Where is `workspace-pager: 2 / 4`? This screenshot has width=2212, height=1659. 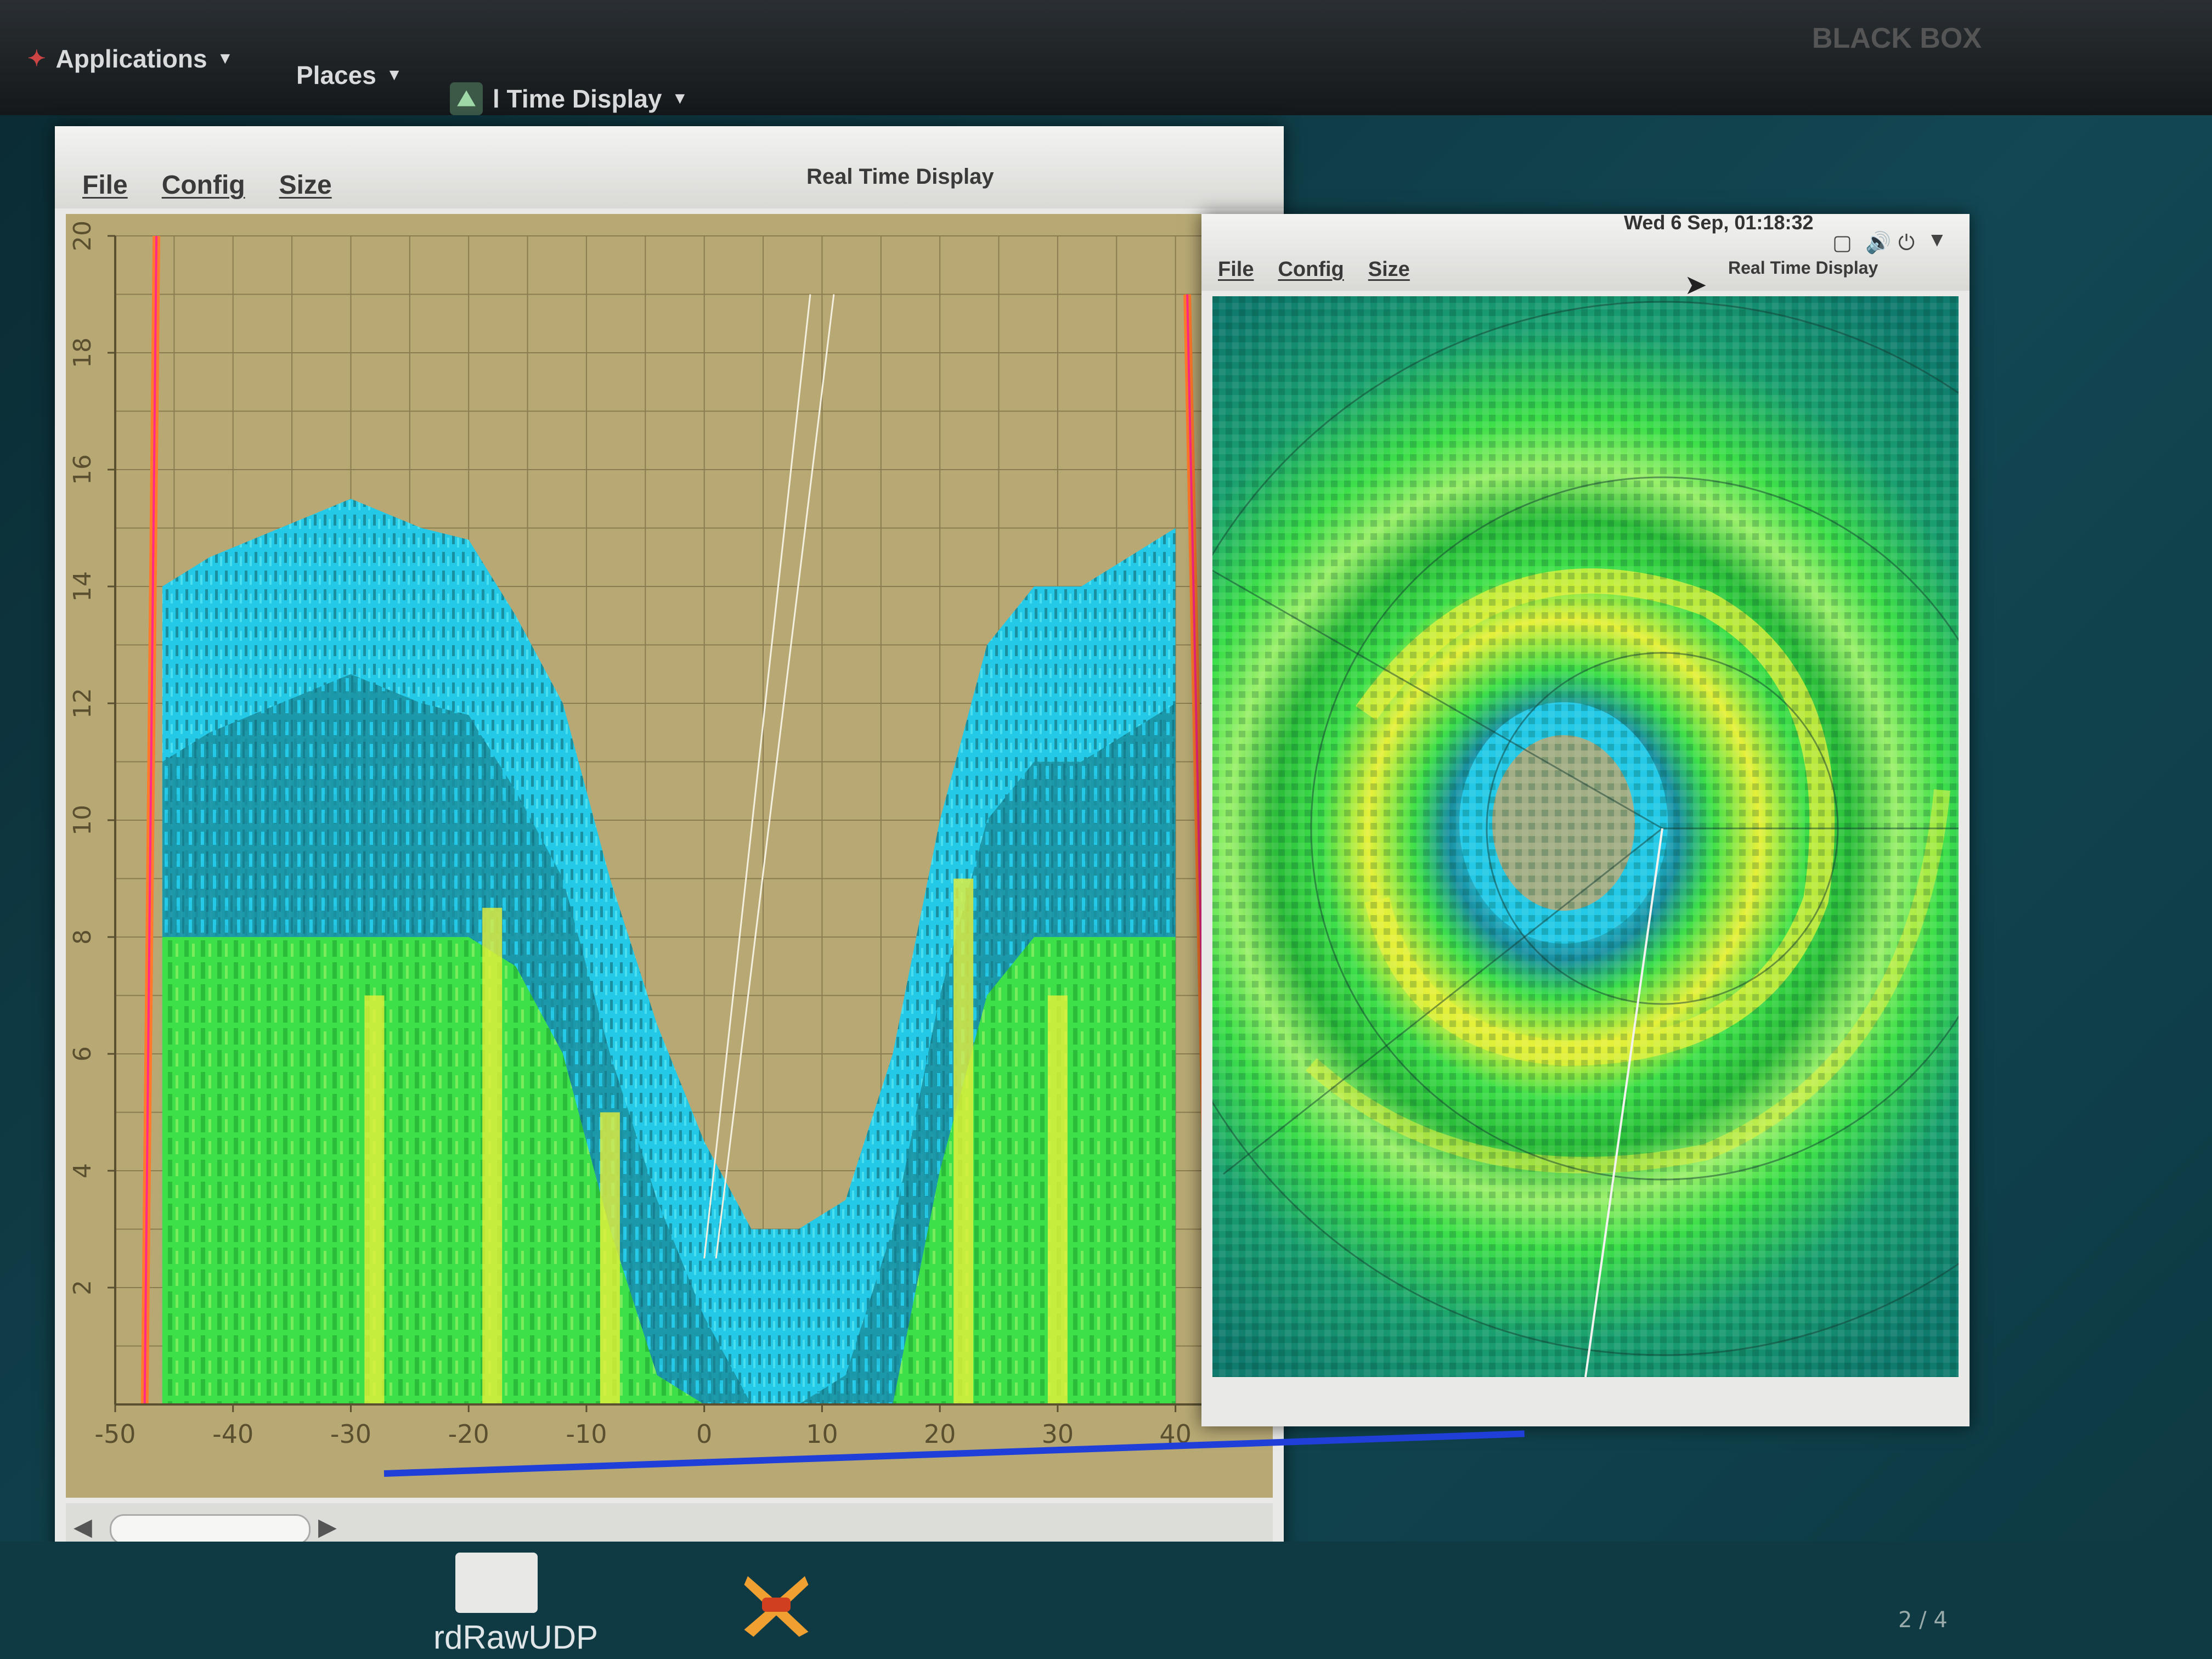 workspace-pager: 2 / 4 is located at coordinates (1923, 1620).